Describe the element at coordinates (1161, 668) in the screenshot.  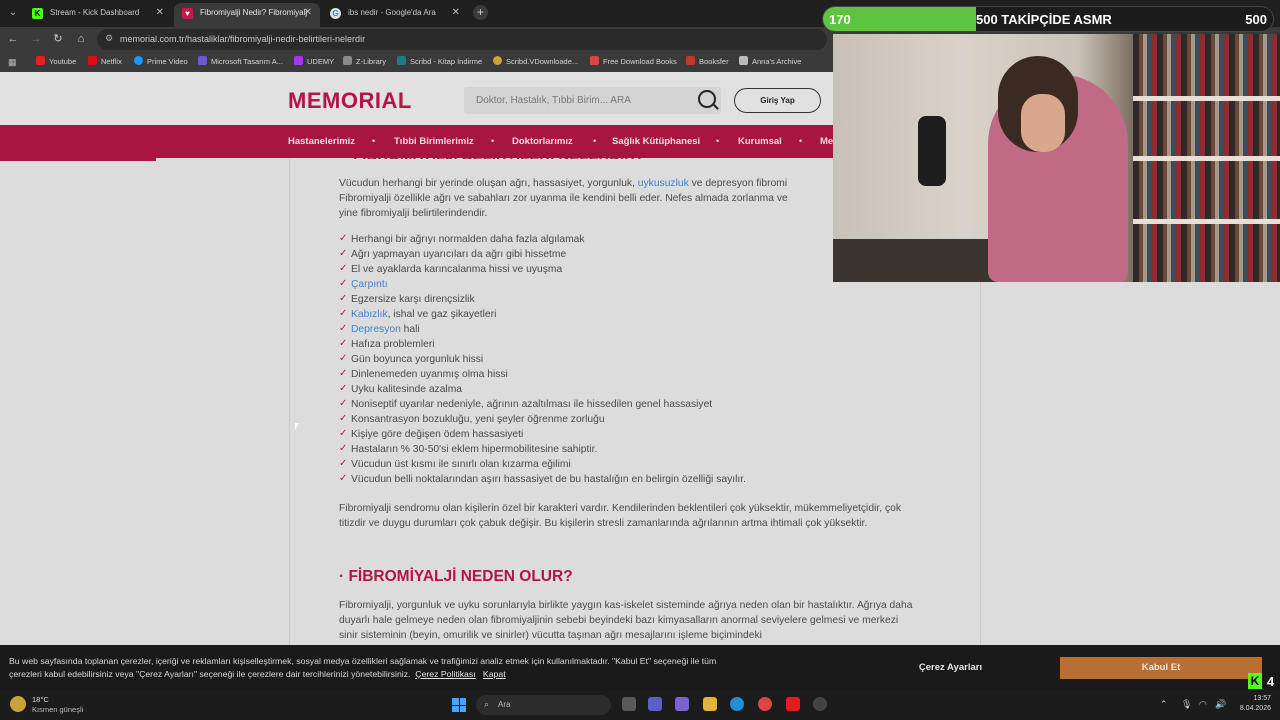
I see `cookie-accept-button: Kabul Et` at that location.